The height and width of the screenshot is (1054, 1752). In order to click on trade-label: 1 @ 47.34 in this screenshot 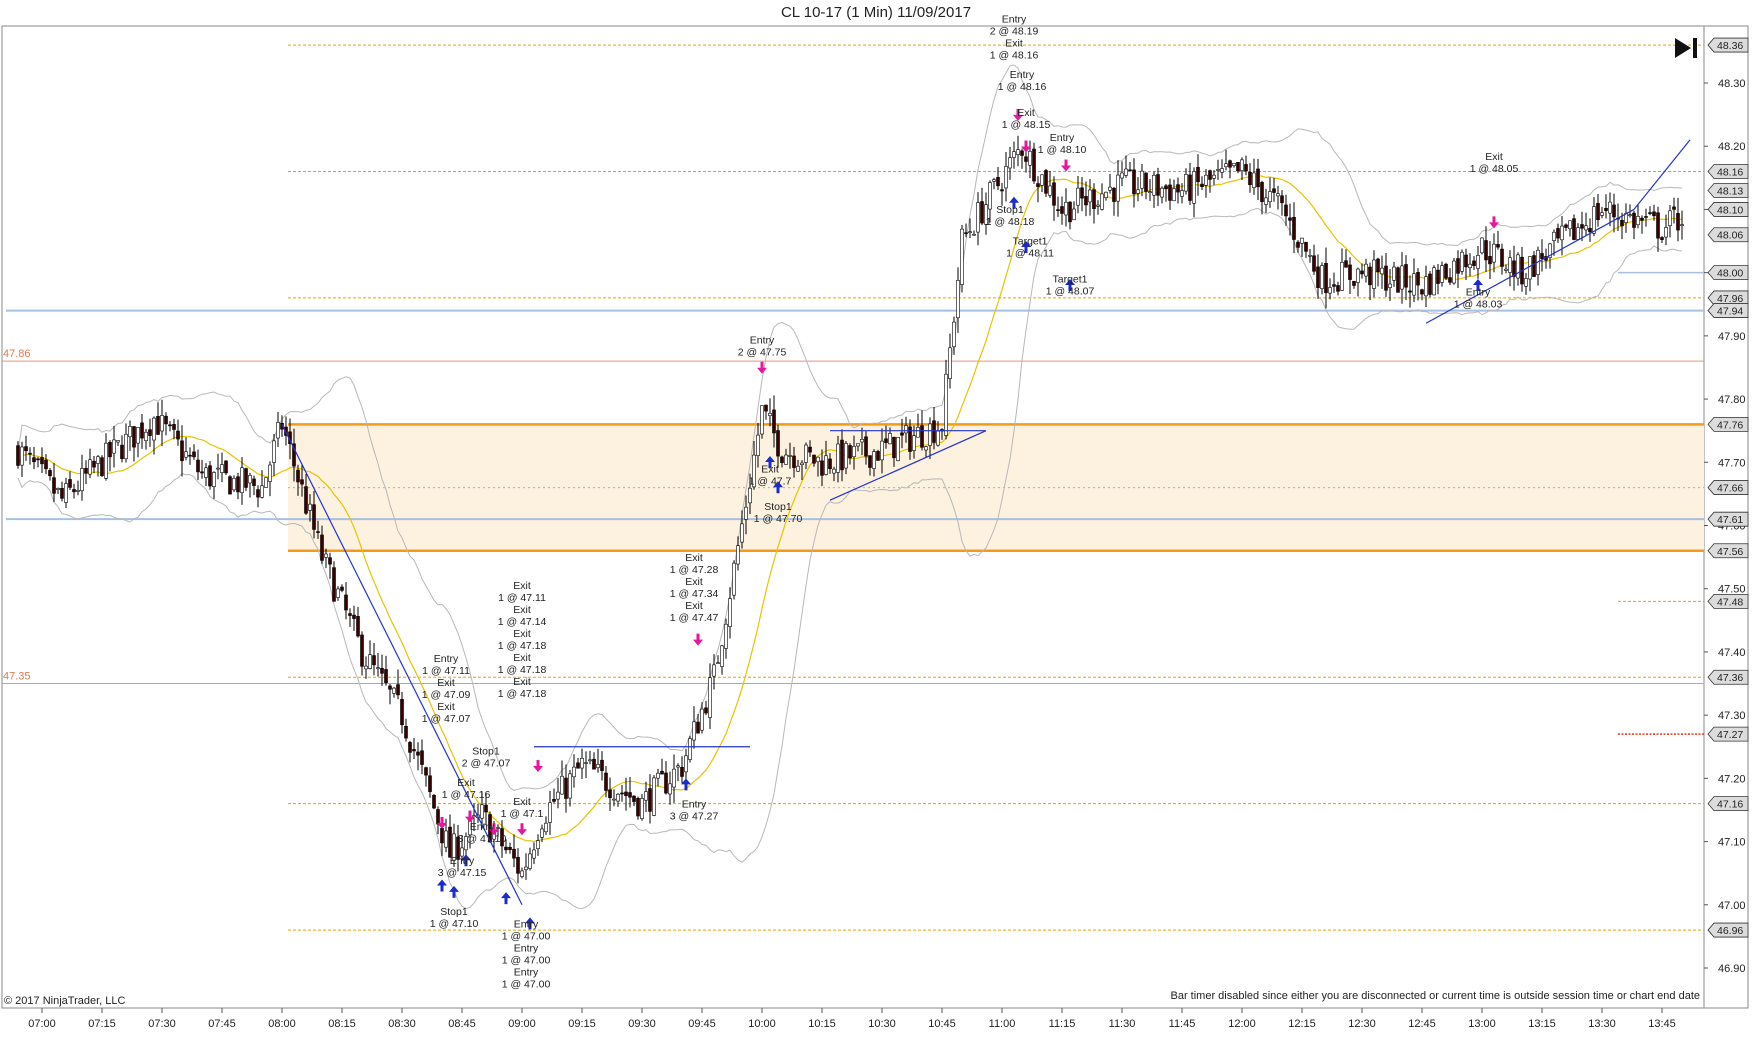, I will do `click(694, 594)`.